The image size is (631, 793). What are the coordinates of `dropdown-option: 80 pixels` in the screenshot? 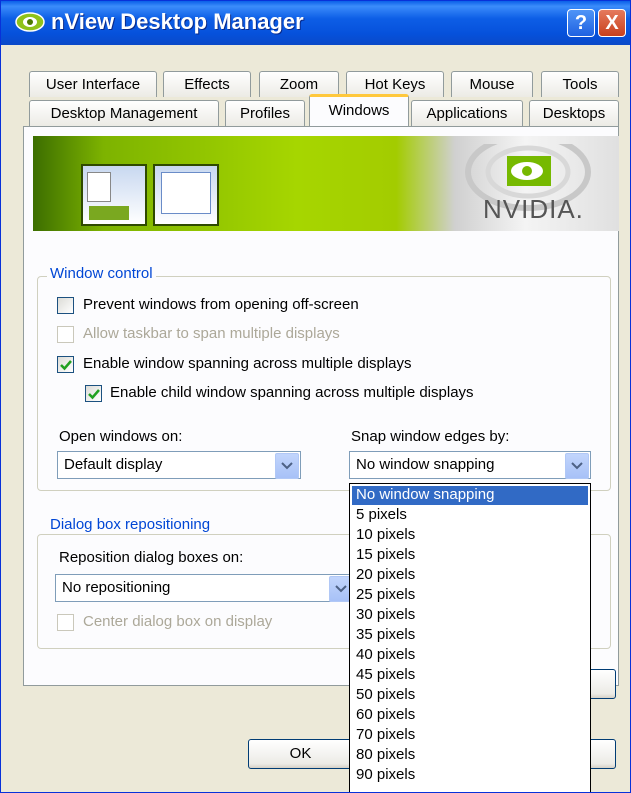 It's located at (470, 755).